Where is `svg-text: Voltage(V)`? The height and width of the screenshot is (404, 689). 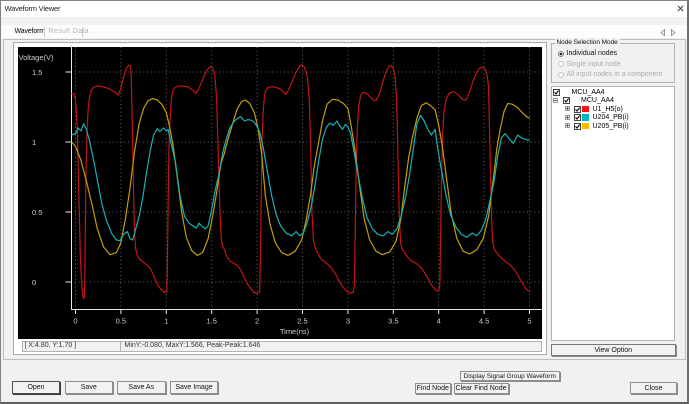 svg-text: Voltage(V) is located at coordinates (36, 57).